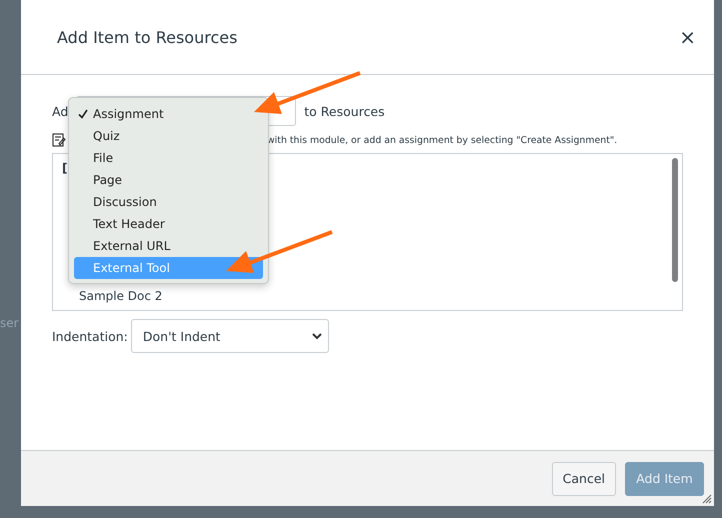 This screenshot has width=722, height=518. Describe the element at coordinates (147, 37) in the screenshot. I see `dialog-title: Add Item to Resources` at that location.